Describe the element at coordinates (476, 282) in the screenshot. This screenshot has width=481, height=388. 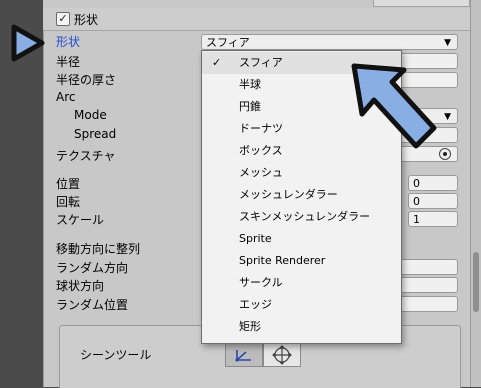
I see `scrollbar-thumb` at that location.